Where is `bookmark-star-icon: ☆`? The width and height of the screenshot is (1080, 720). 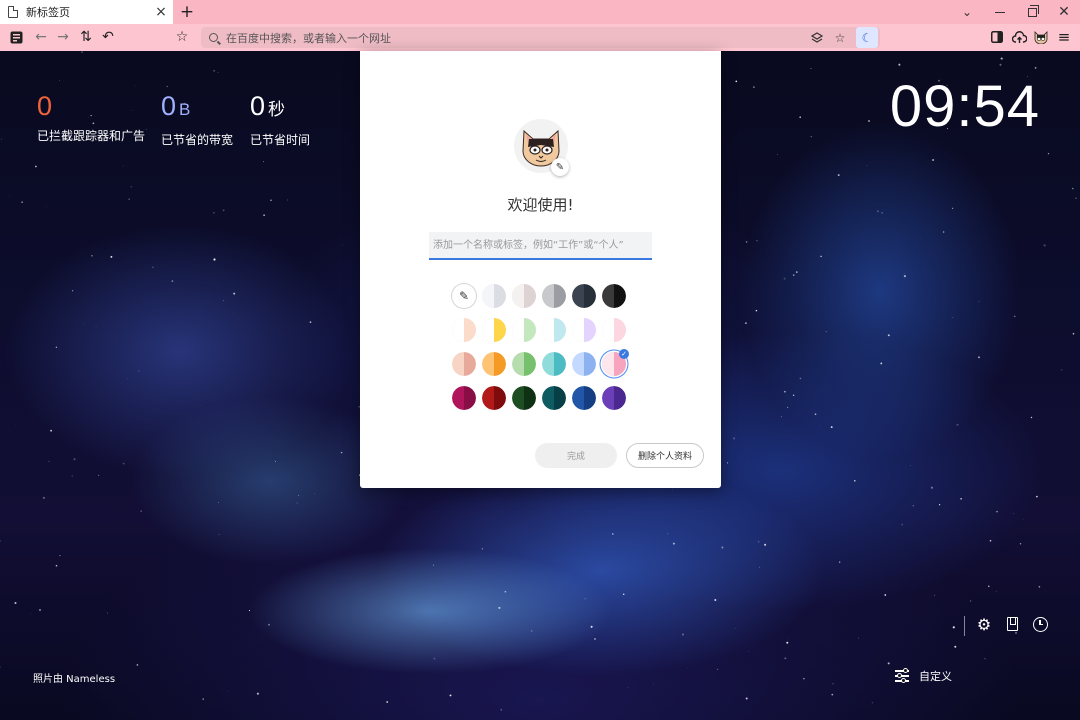
bookmark-star-icon: ☆ is located at coordinates (182, 37).